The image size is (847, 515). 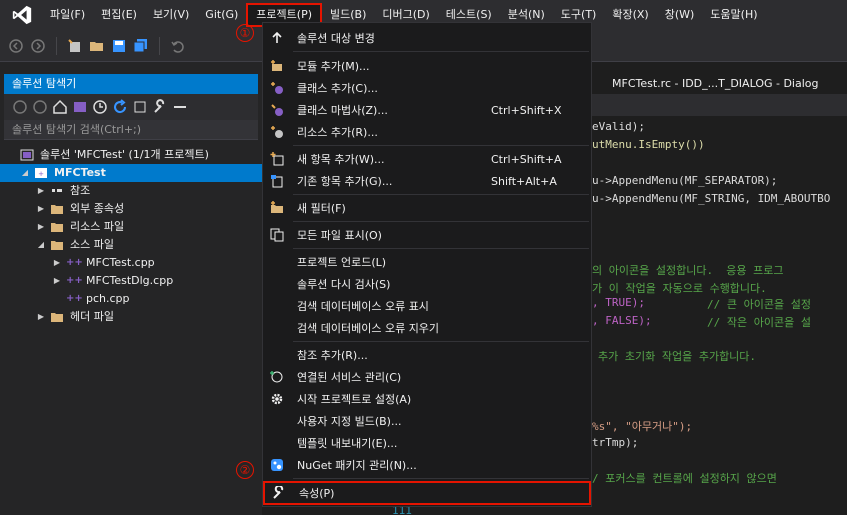 What do you see at coordinates (630, 15) in the screenshot?
I see `menu-extensions: 확장(X)` at bounding box center [630, 15].